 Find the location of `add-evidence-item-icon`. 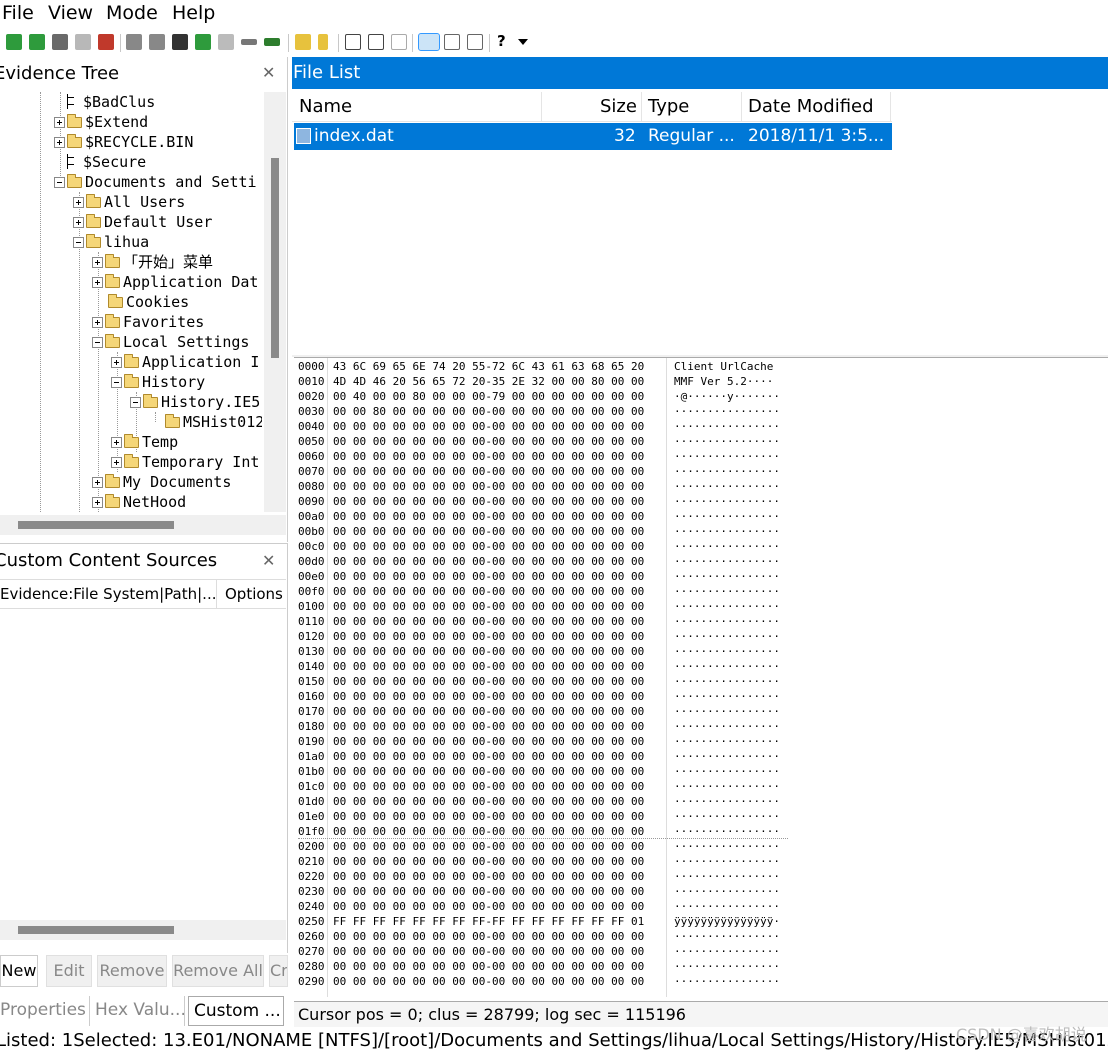

add-evidence-item-icon is located at coordinates (37, 42).